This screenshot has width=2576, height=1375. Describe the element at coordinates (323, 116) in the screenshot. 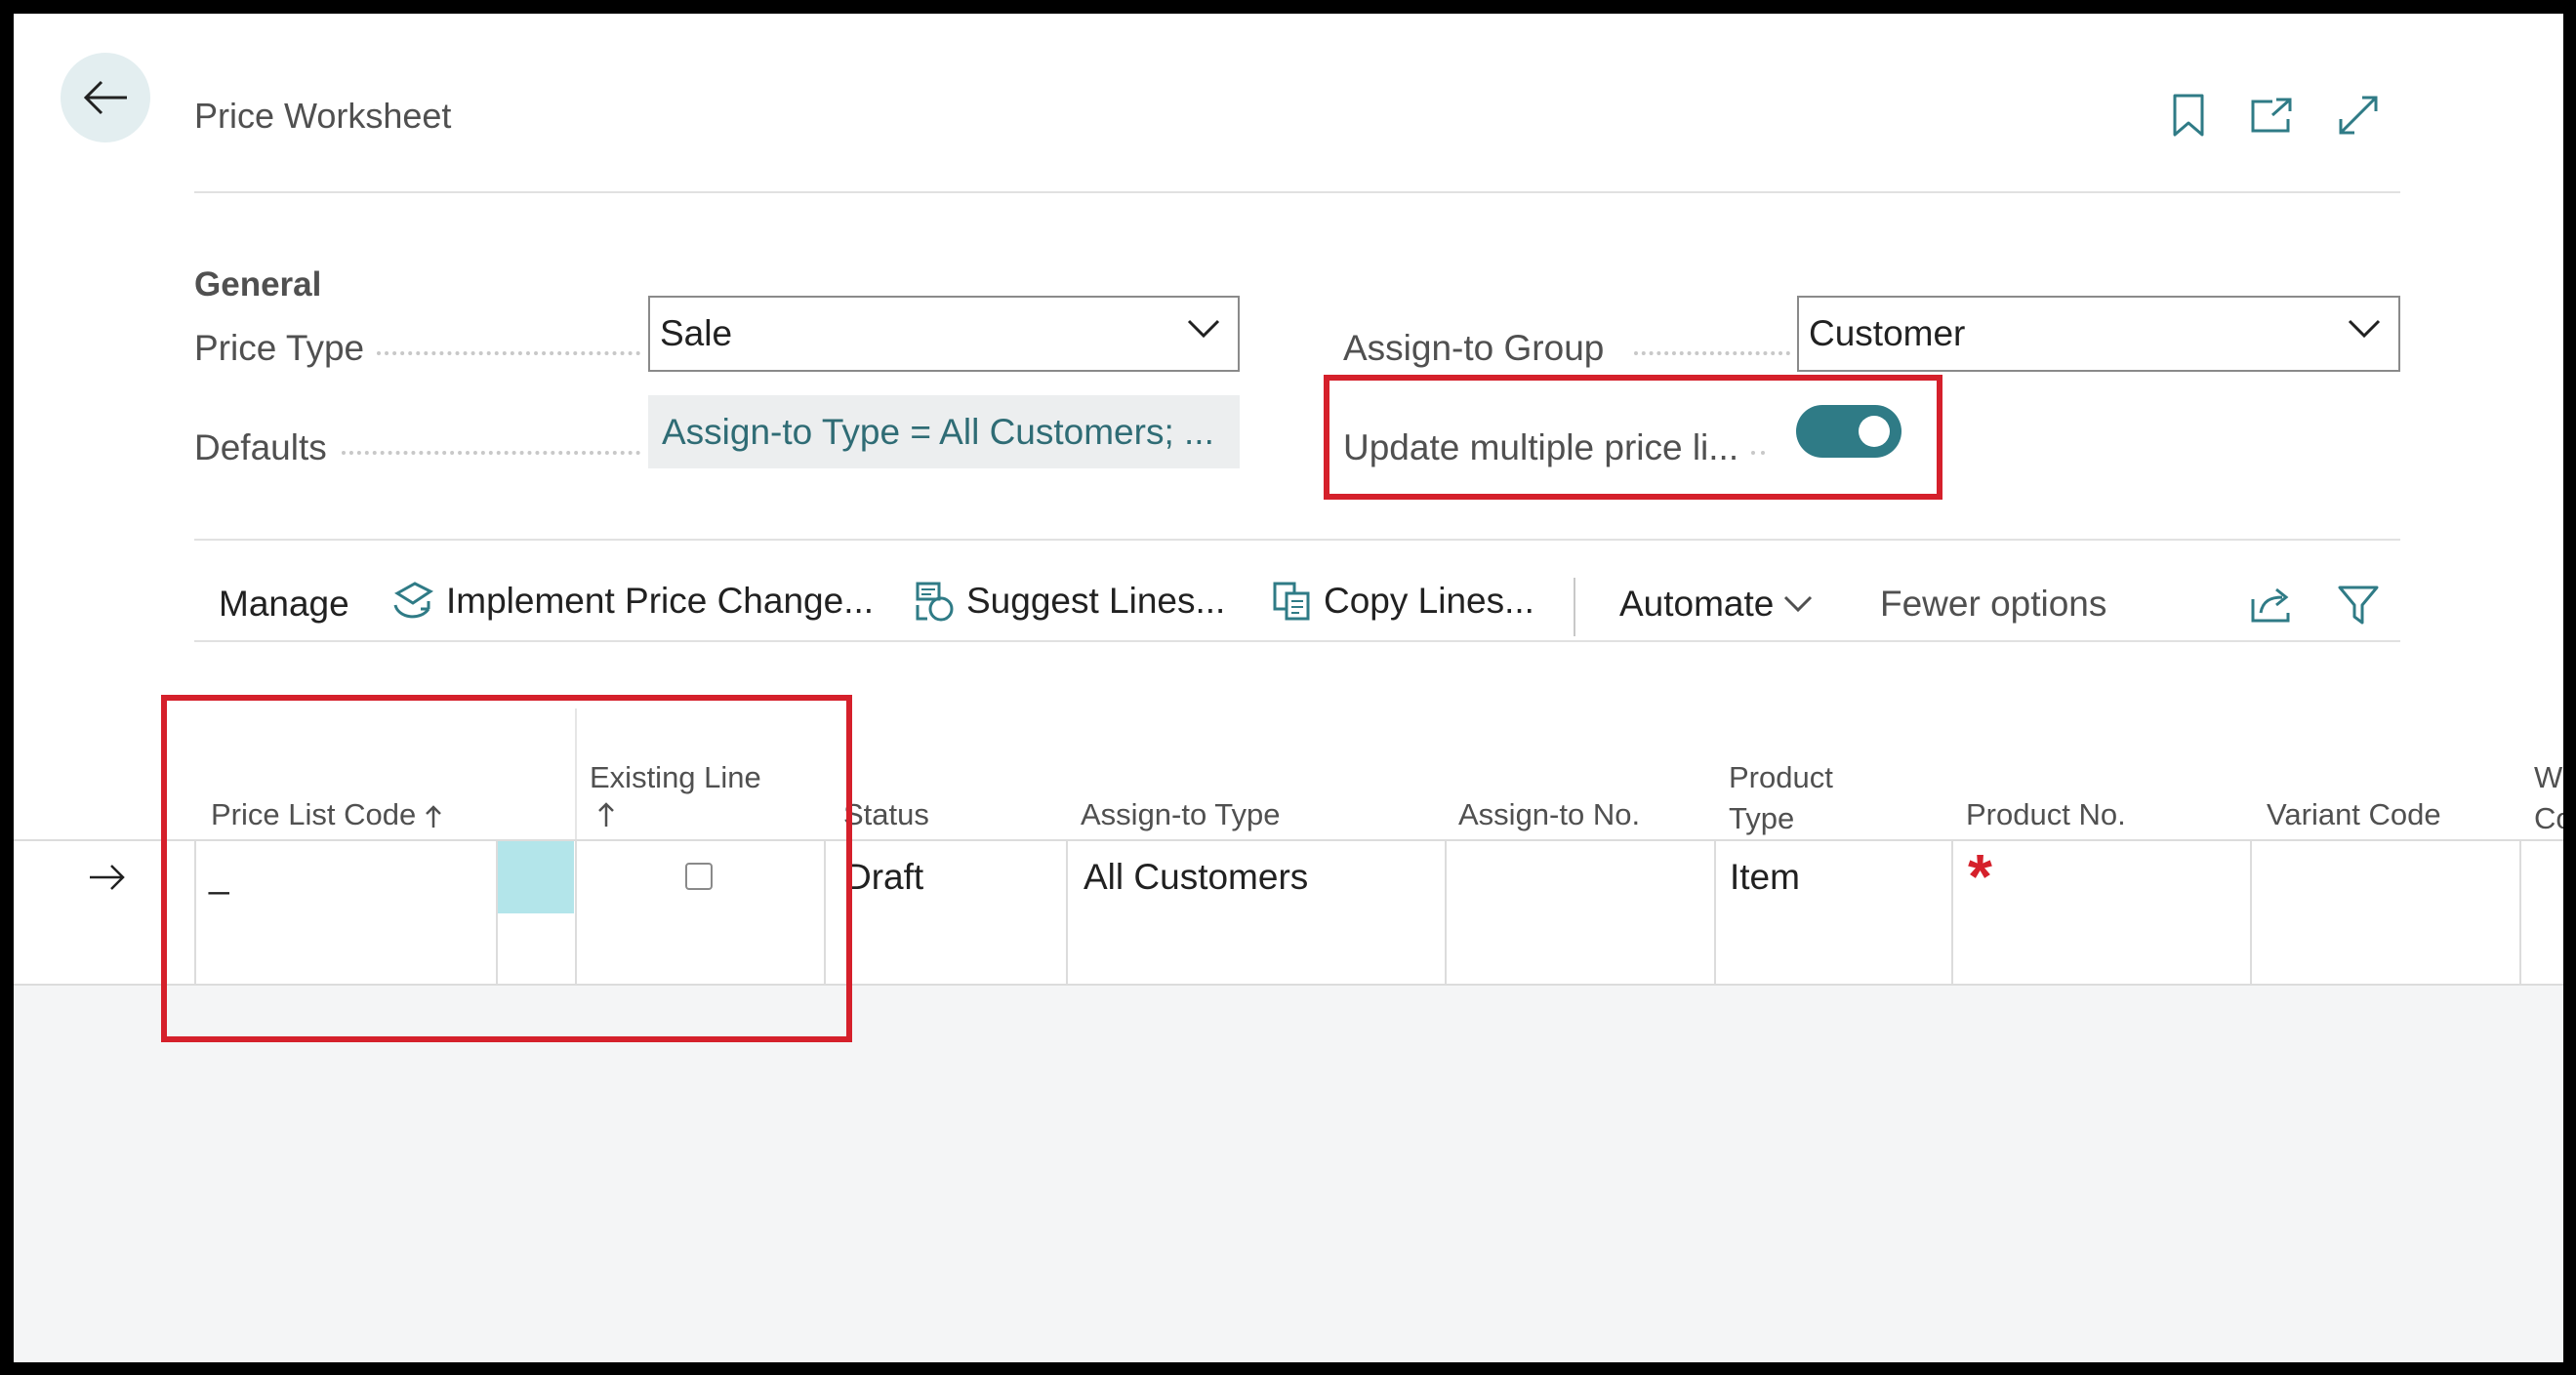

I see `page-title: Price Worksheet` at that location.